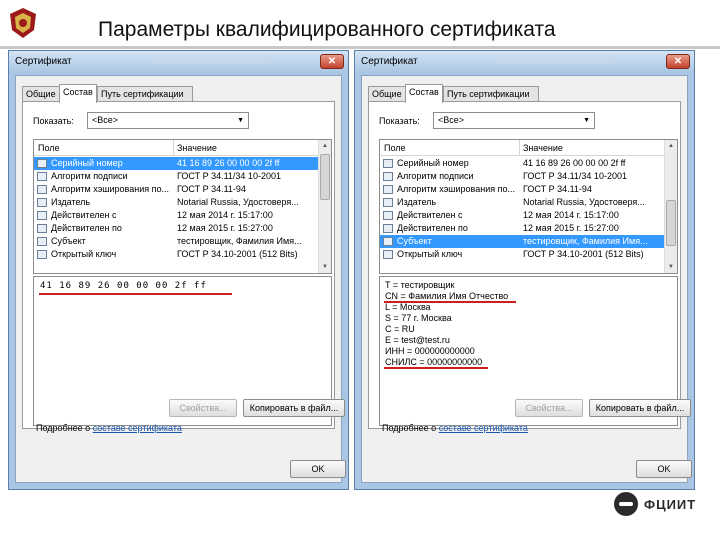  What do you see at coordinates (414, 241) in the screenshot?
I see `field-name: Субъект` at bounding box center [414, 241].